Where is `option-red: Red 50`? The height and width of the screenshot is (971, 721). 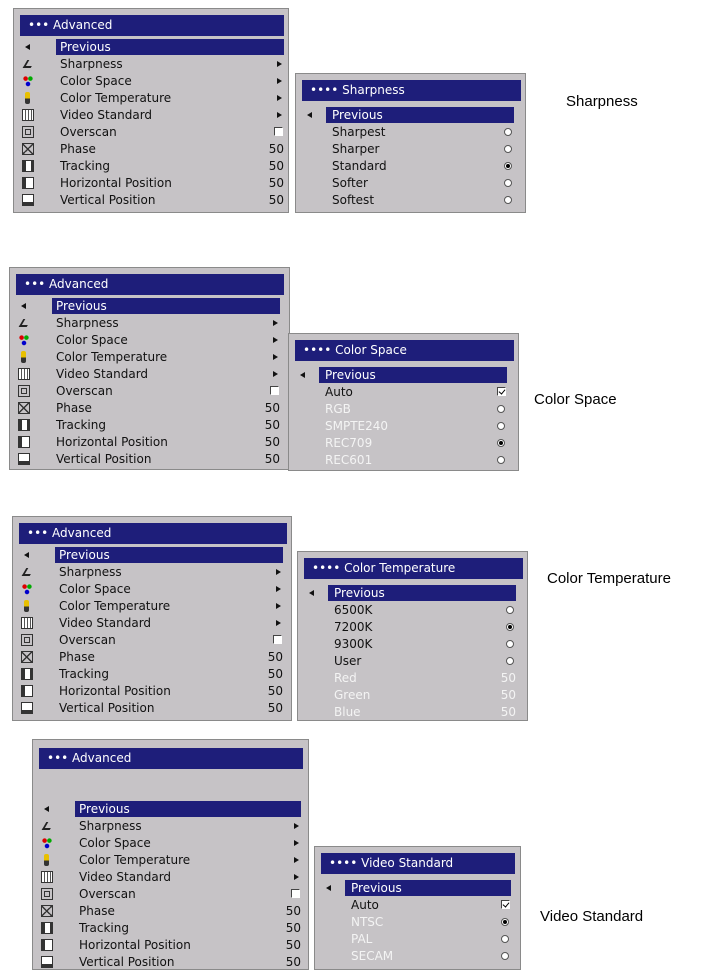
option-red: Red 50 is located at coordinates (410, 678).